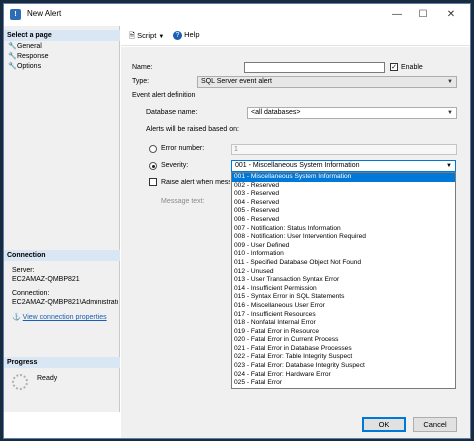  What do you see at coordinates (164, 95) in the screenshot?
I see `event-alert-definition-label: Event alert definition` at bounding box center [164, 95].